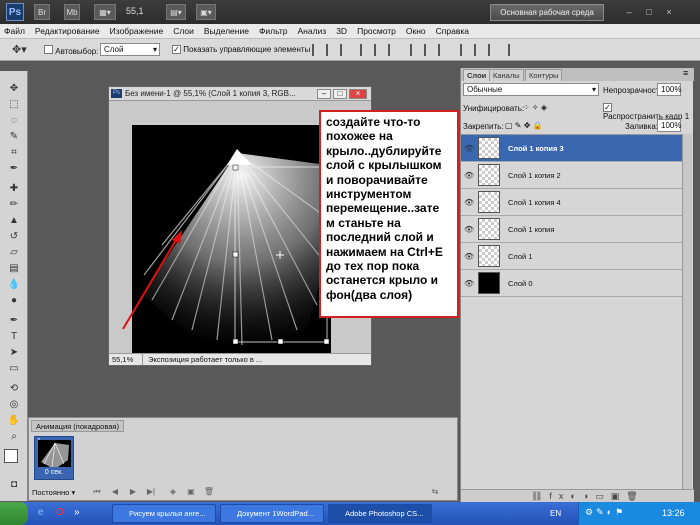 The width and height of the screenshot is (700, 525). What do you see at coordinates (571, 283) in the screenshot?
I see `layer-row: 👁 Слой 0` at bounding box center [571, 283].